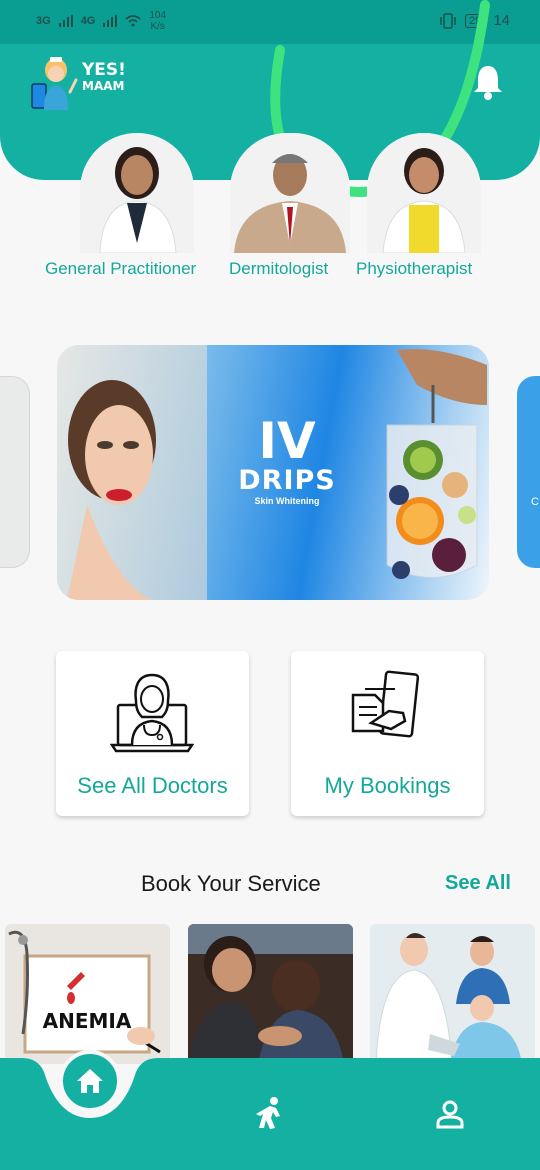 This screenshot has height=1170, width=540. What do you see at coordinates (15, 472) in the screenshot?
I see `carousel-prev-card` at bounding box center [15, 472].